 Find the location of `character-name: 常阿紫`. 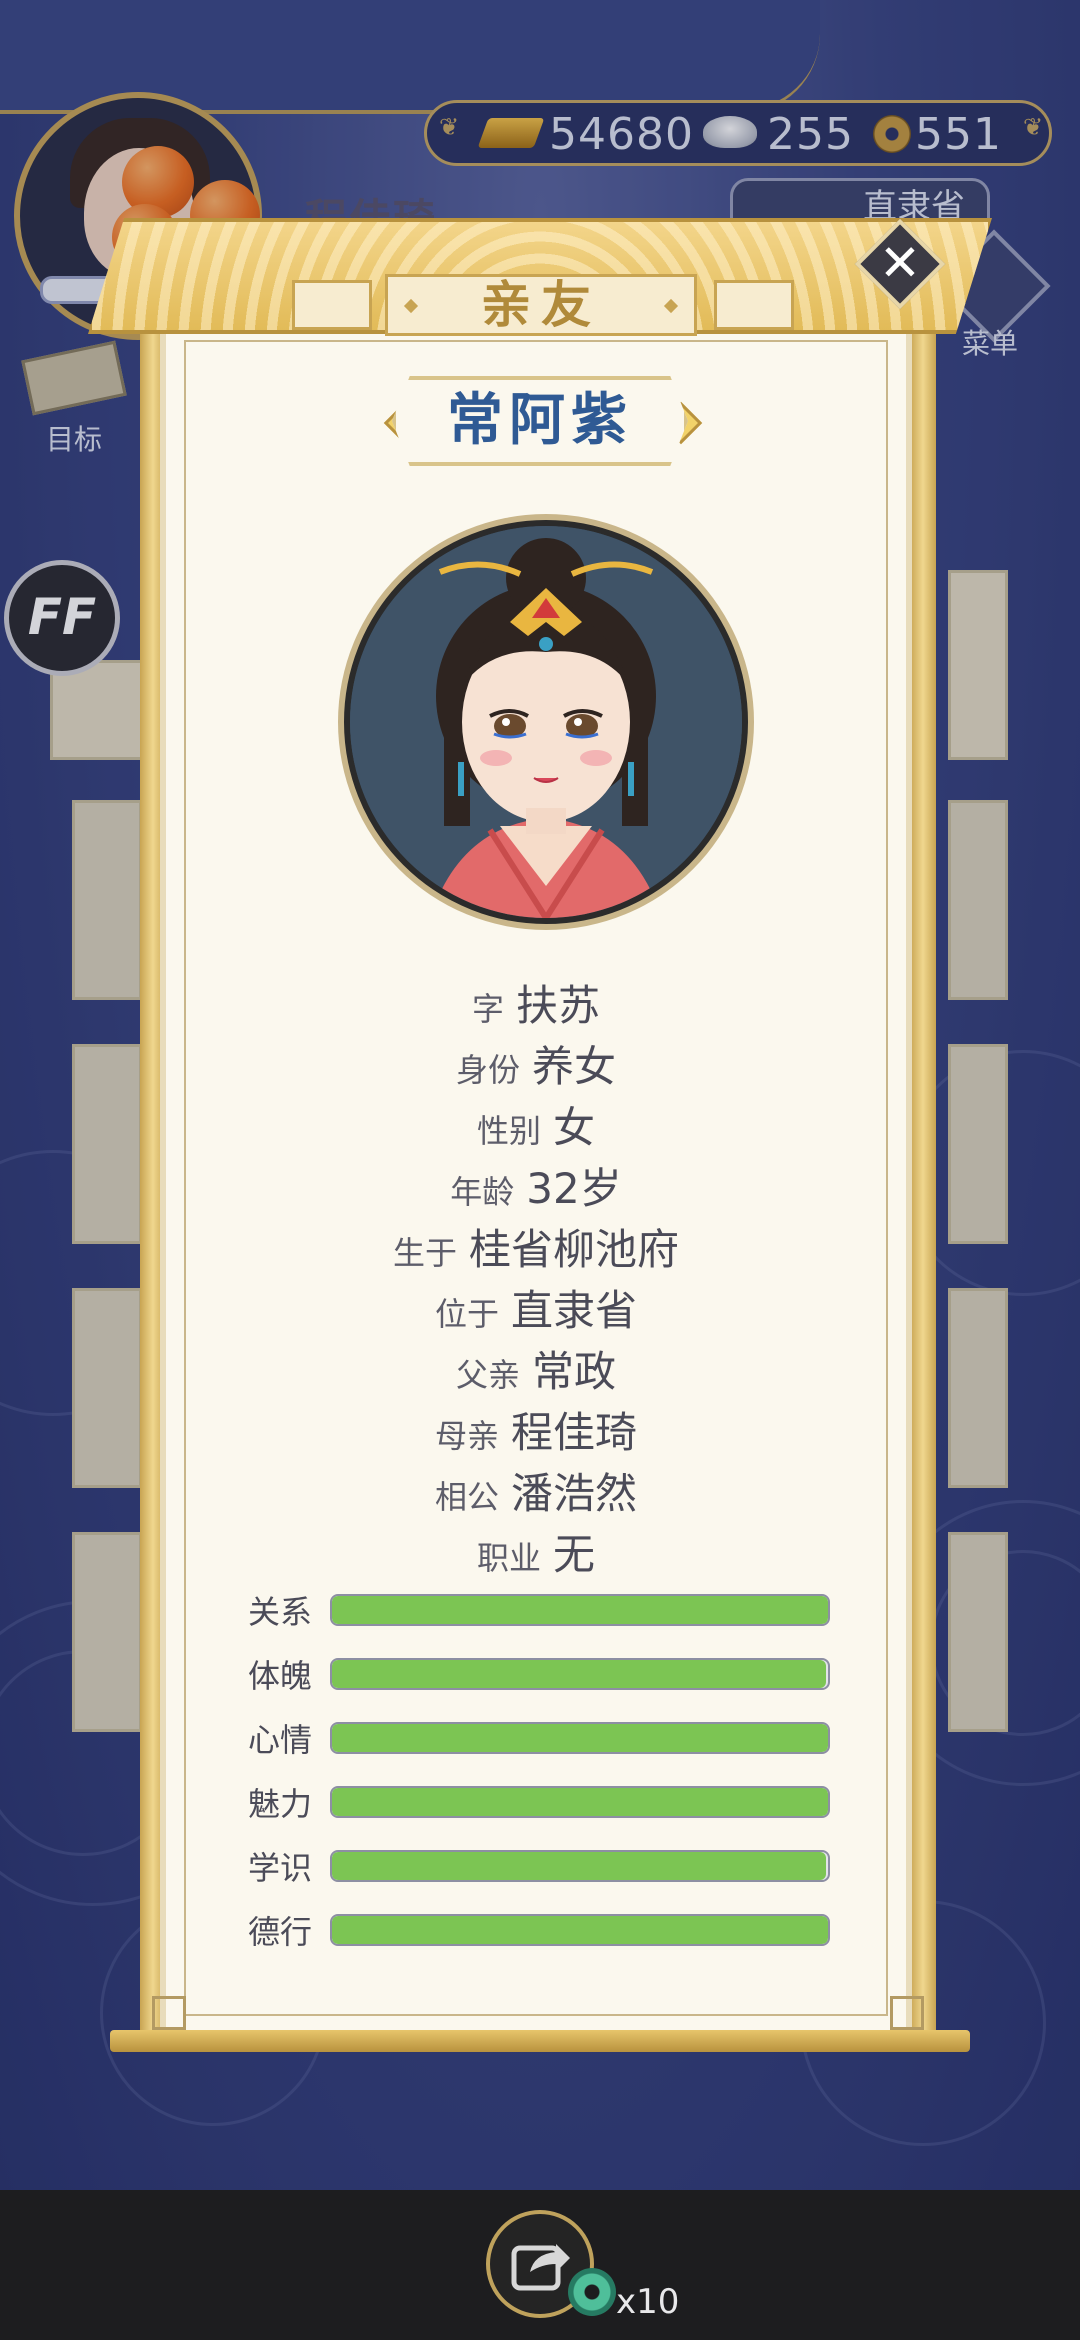

character-name: 常阿紫 is located at coordinates (540, 420).